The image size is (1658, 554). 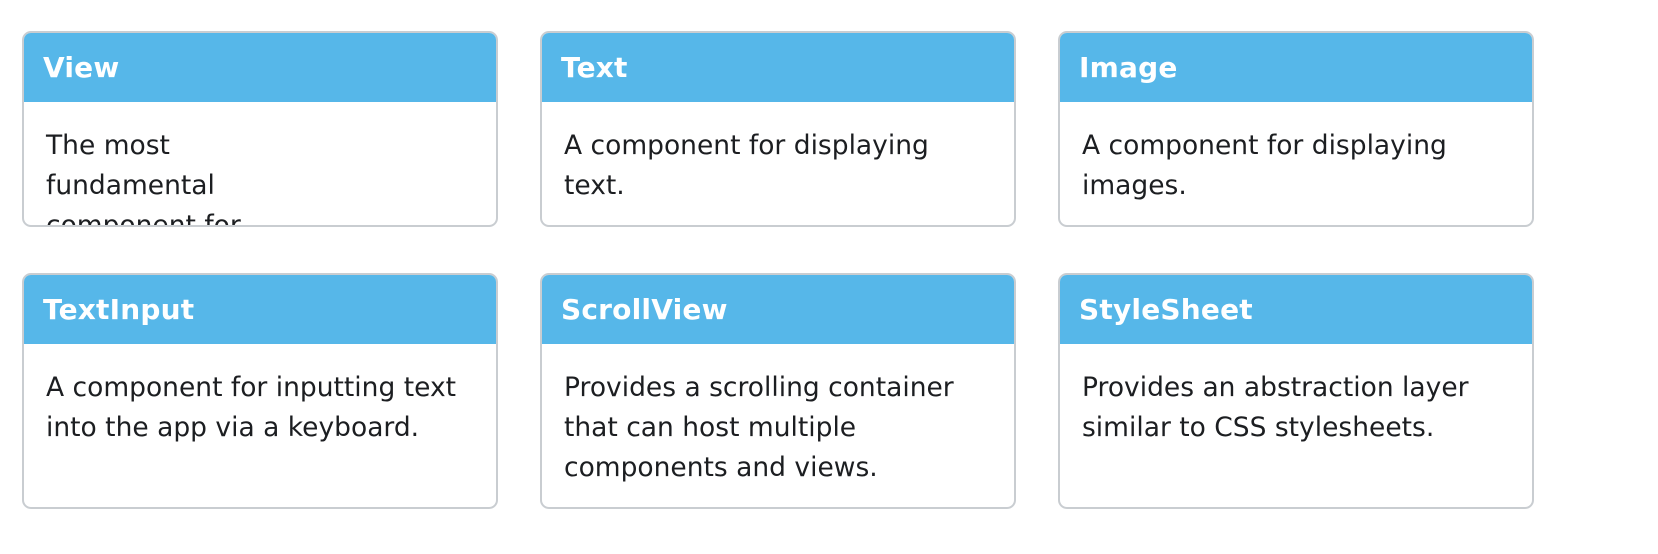 What do you see at coordinates (119, 309) in the screenshot?
I see `card-title: TextInput` at bounding box center [119, 309].